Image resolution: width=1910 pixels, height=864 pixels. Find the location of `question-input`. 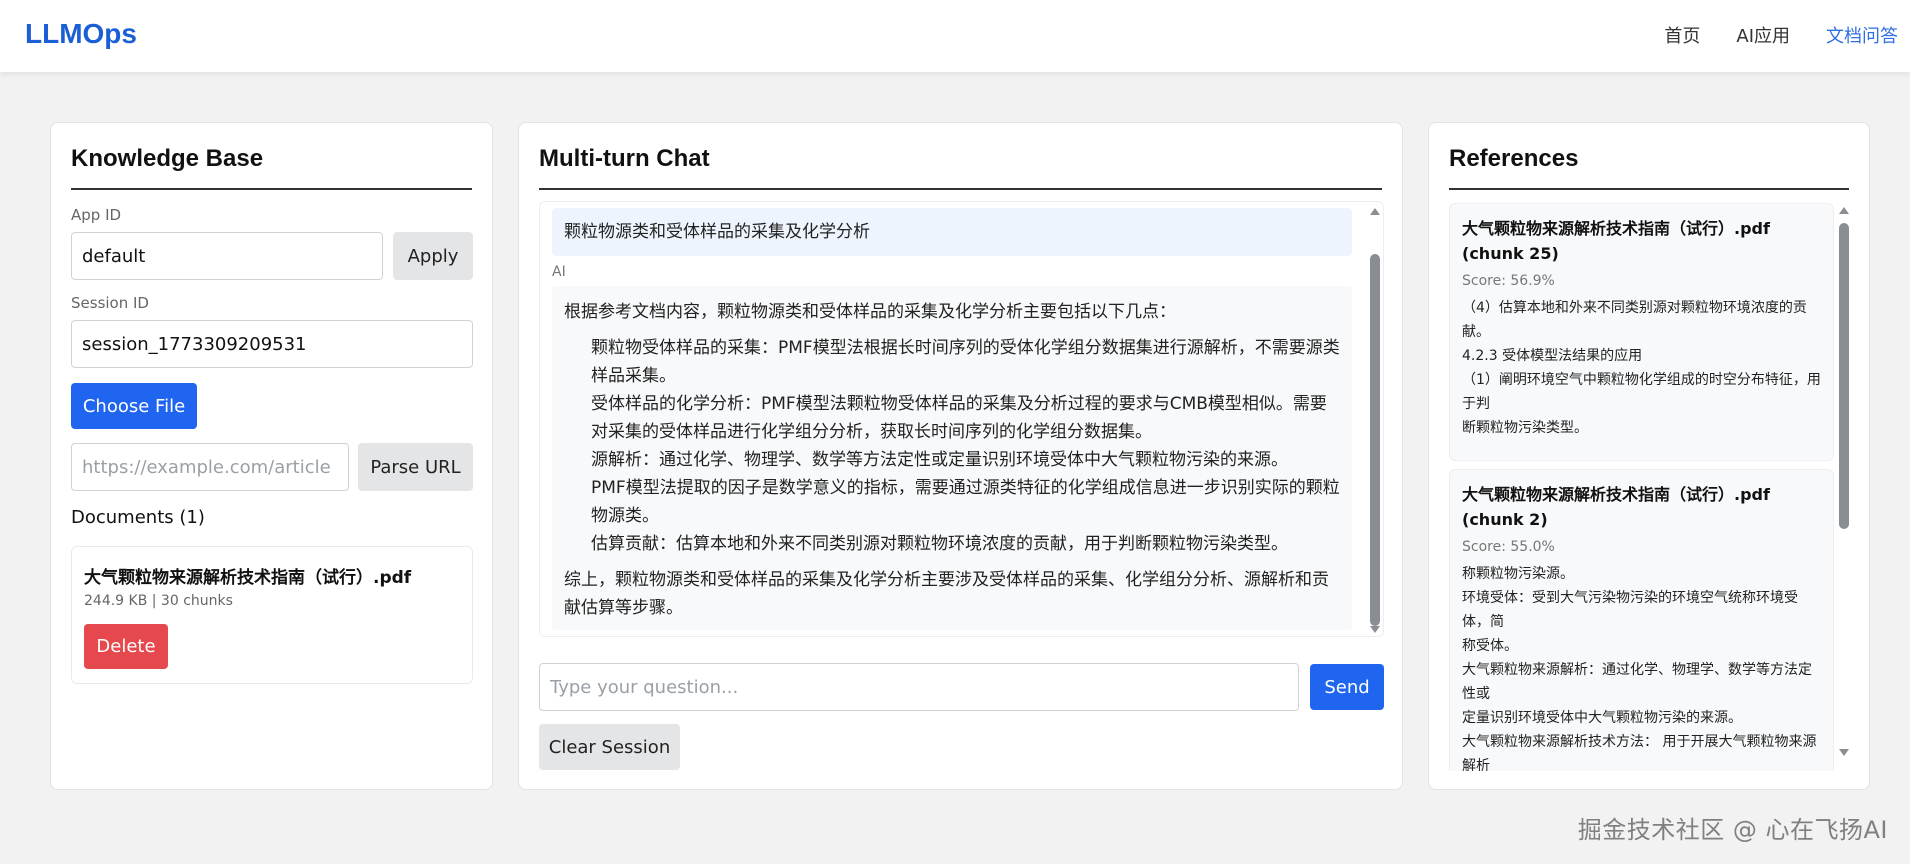

question-input is located at coordinates (919, 687).